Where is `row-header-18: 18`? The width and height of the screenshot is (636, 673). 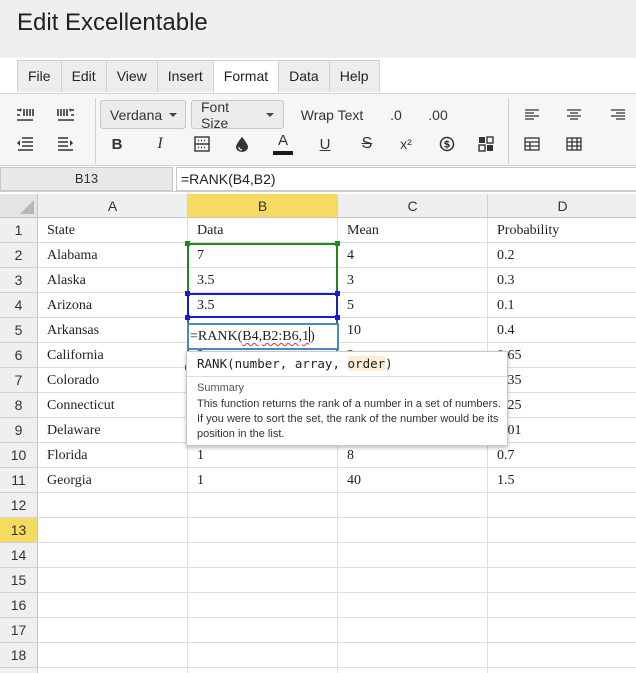
row-header-18: 18 is located at coordinates (19, 655).